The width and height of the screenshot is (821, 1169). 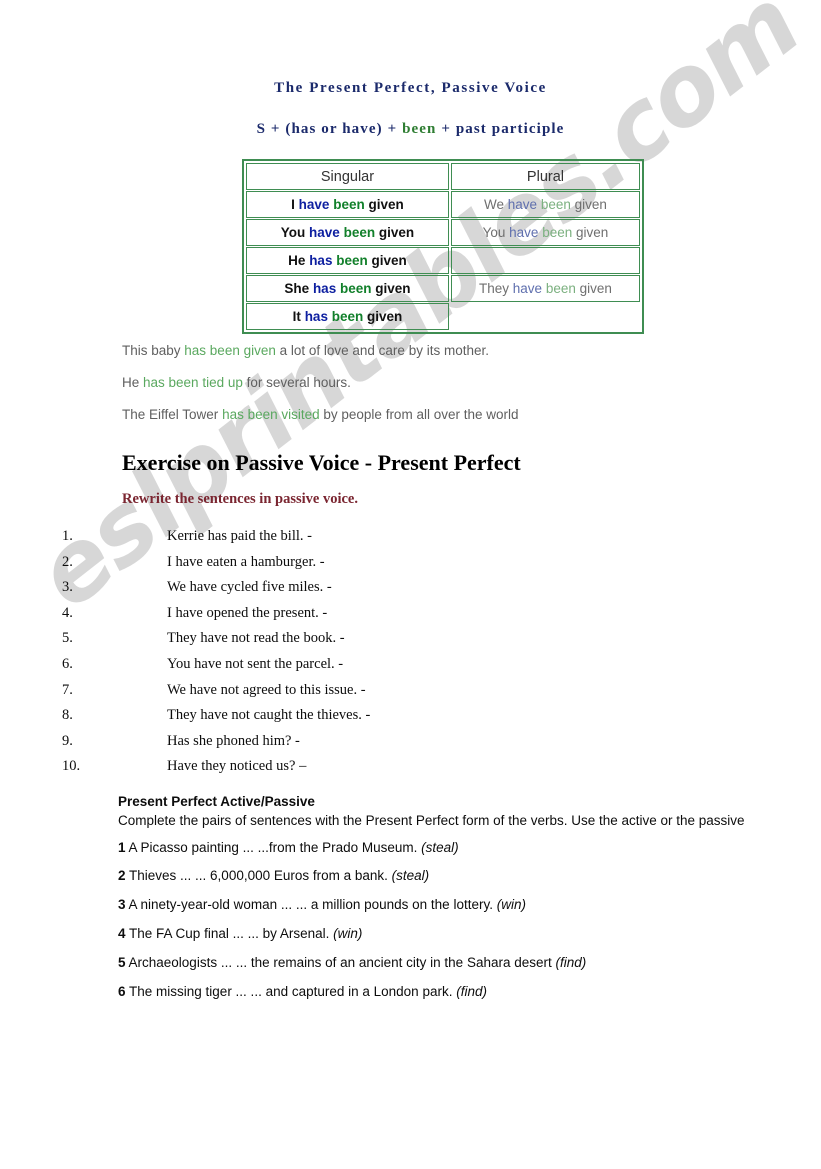 I want to click on cell-subject: You, so click(x=494, y=232).